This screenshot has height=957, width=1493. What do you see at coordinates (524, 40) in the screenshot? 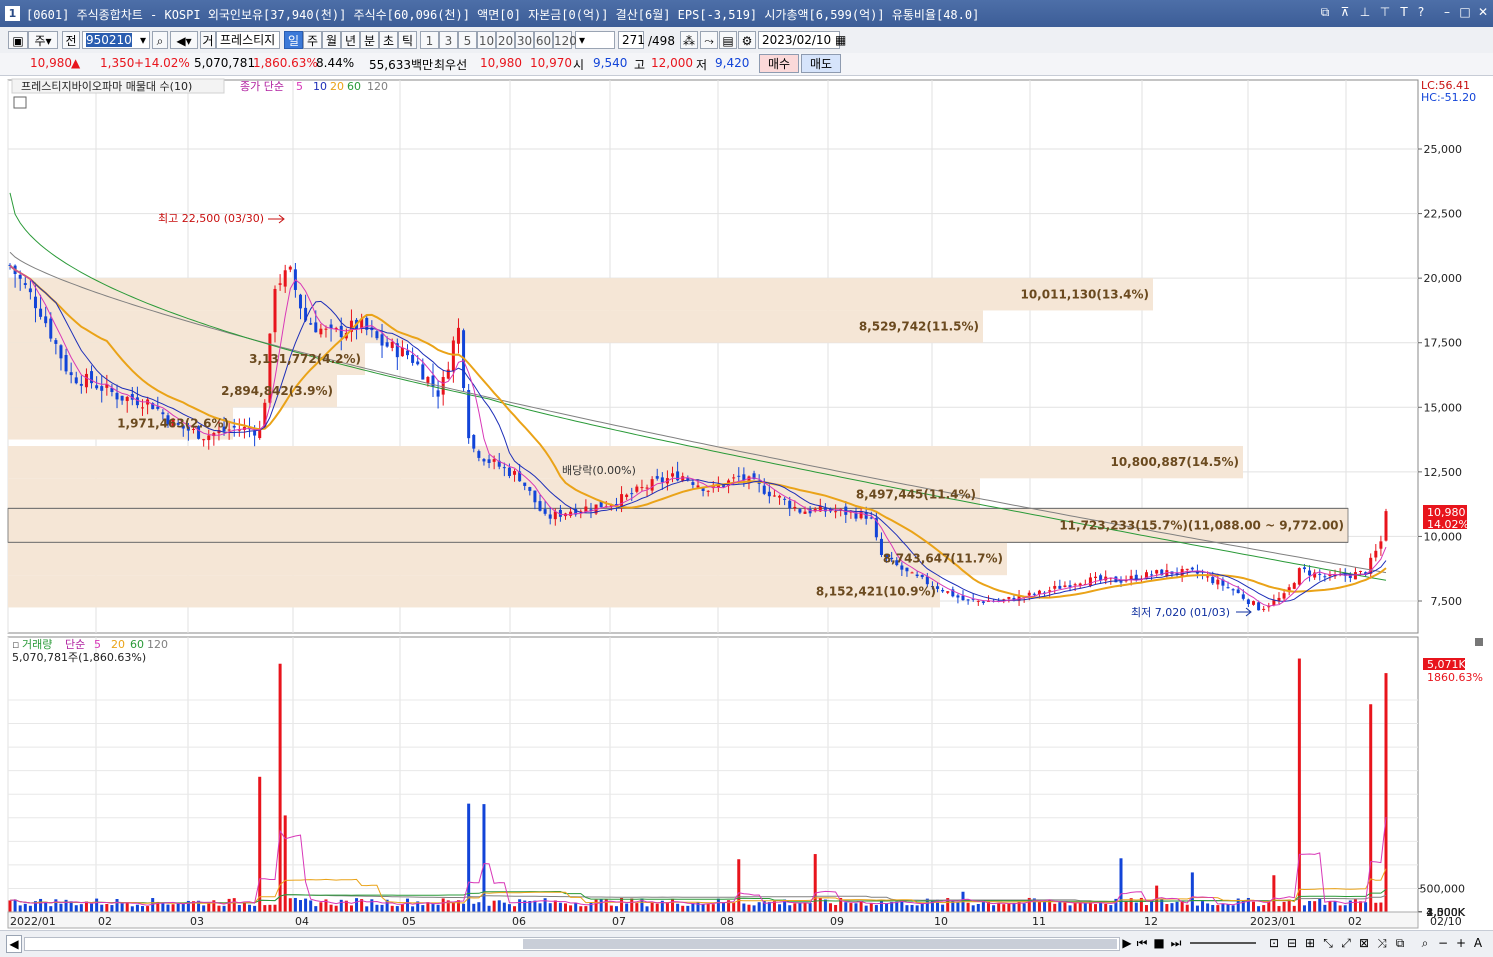
I see `interval-button-30: 30` at bounding box center [524, 40].